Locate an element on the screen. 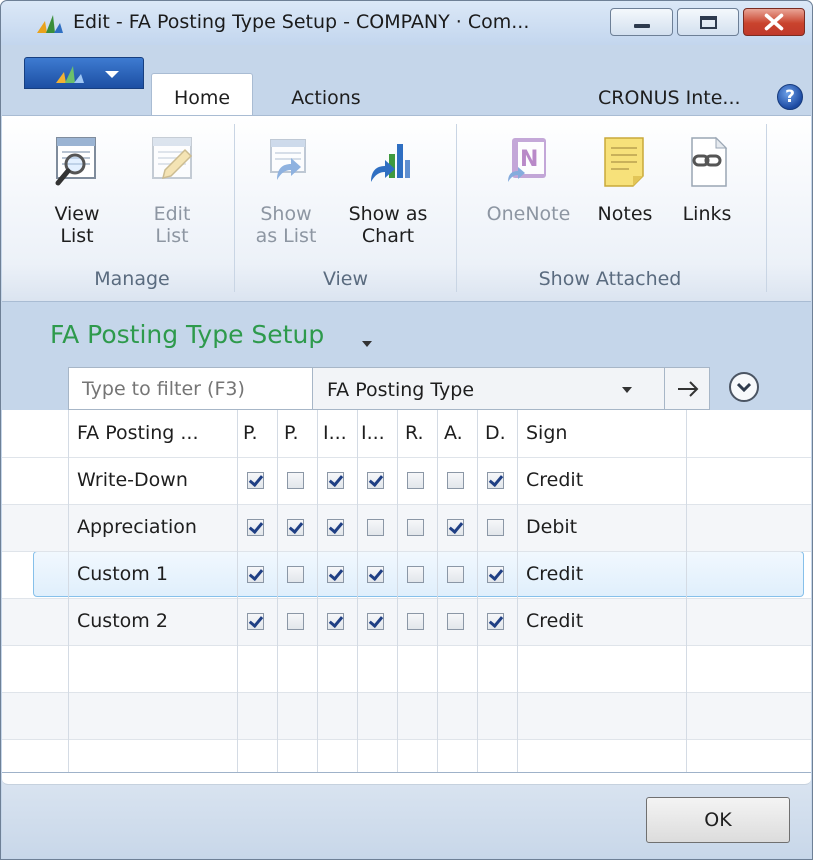 This screenshot has width=813, height=860. filter-field-select: FA Posting Type is located at coordinates (488, 388).